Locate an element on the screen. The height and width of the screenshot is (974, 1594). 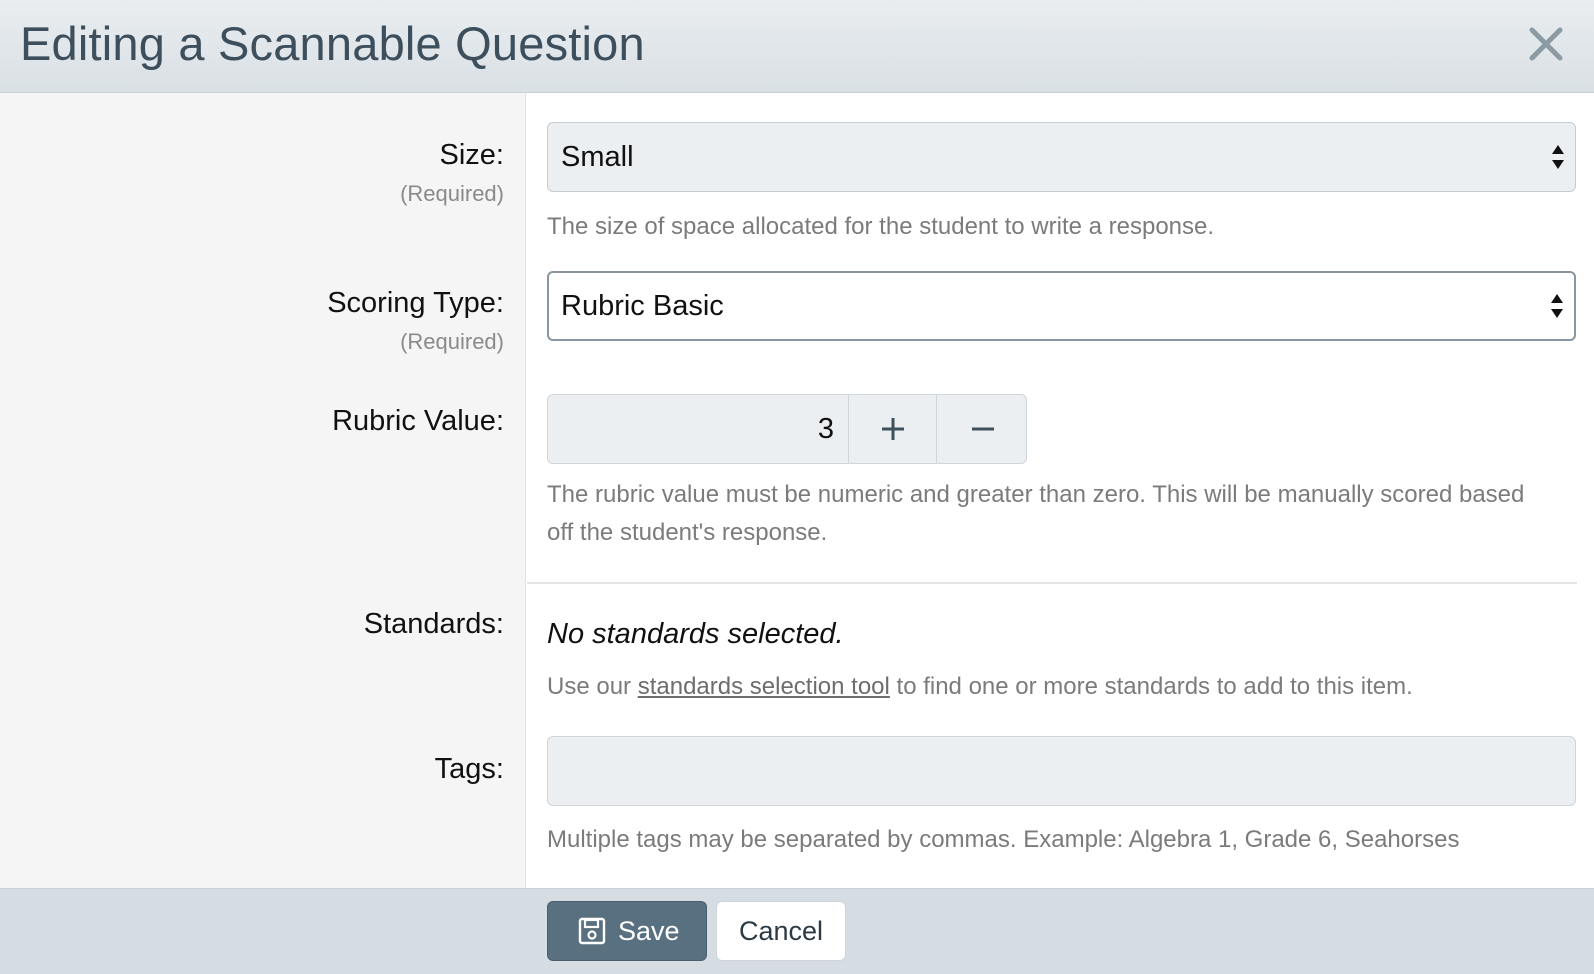
rubric-value-label: Rubric Value: is located at coordinates (418, 421).